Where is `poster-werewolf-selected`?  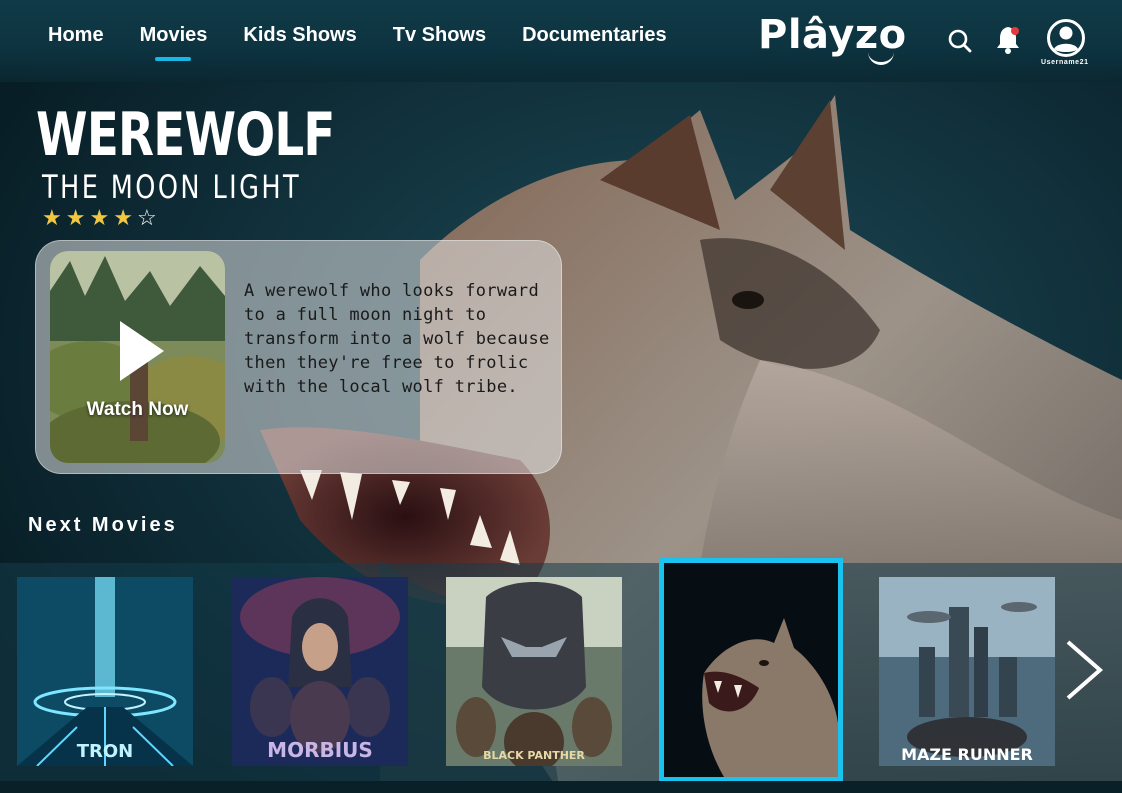
poster-werewolf-selected is located at coordinates (751, 670).